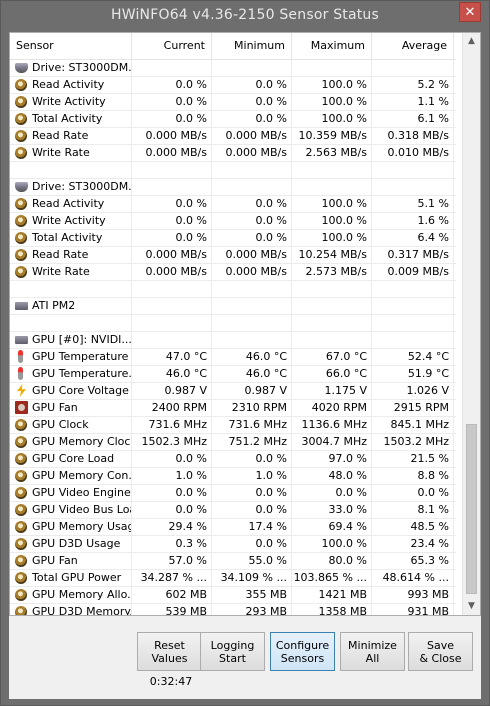 This screenshot has height=706, width=490. I want to click on scroll-down-icon: ▼, so click(471, 606).